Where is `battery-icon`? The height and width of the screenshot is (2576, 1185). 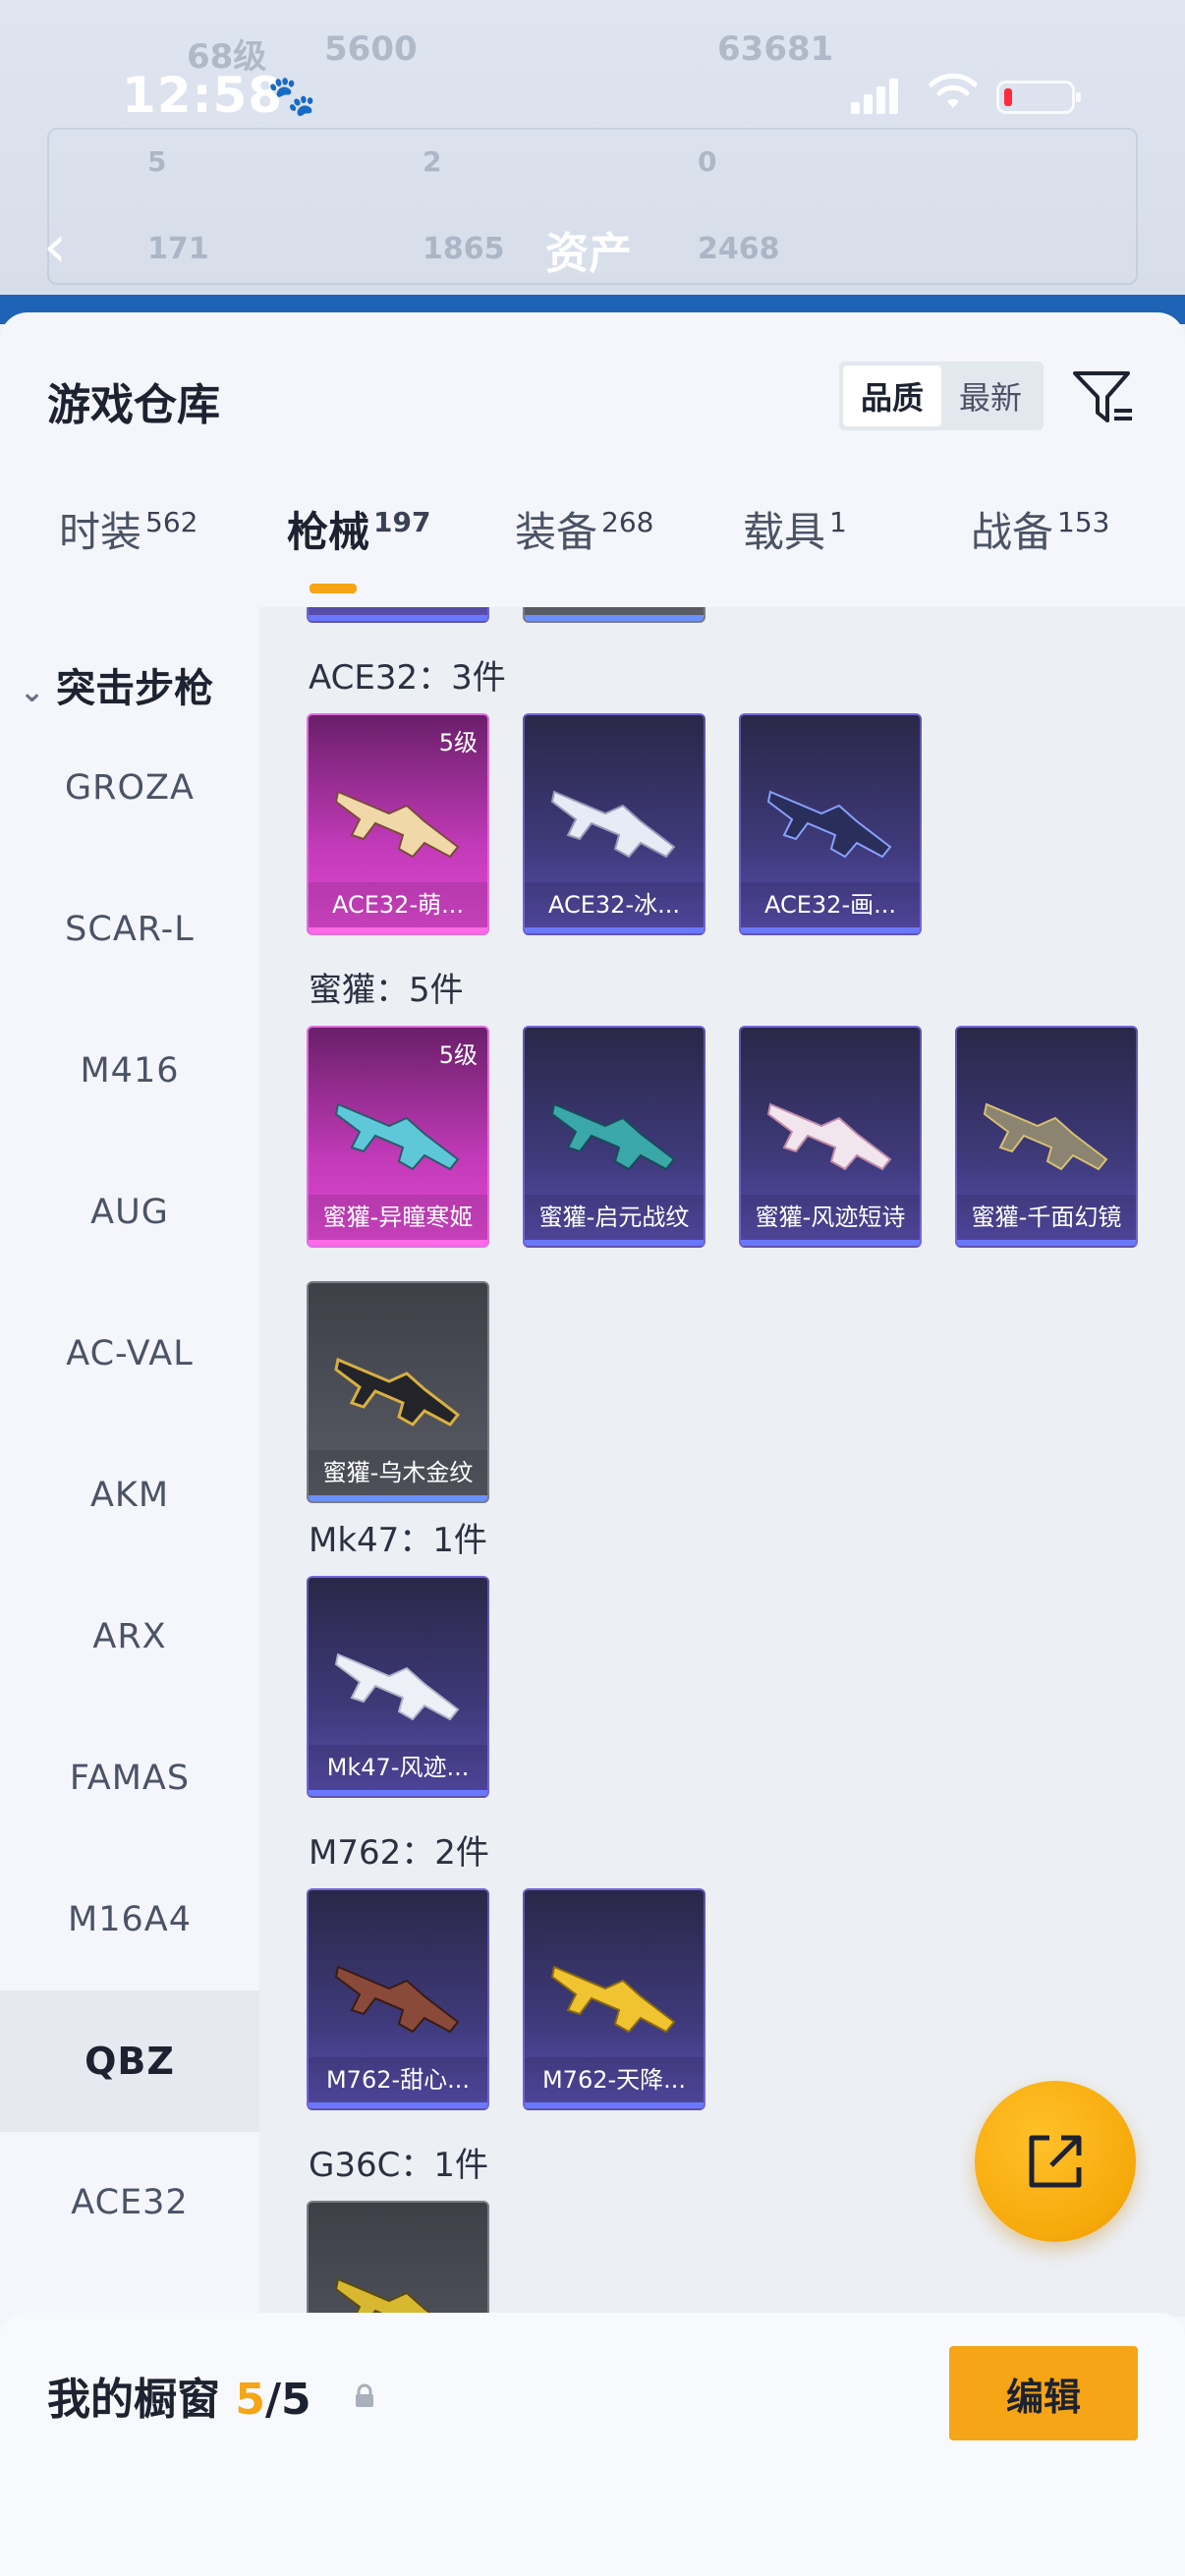
battery-icon is located at coordinates (1038, 97).